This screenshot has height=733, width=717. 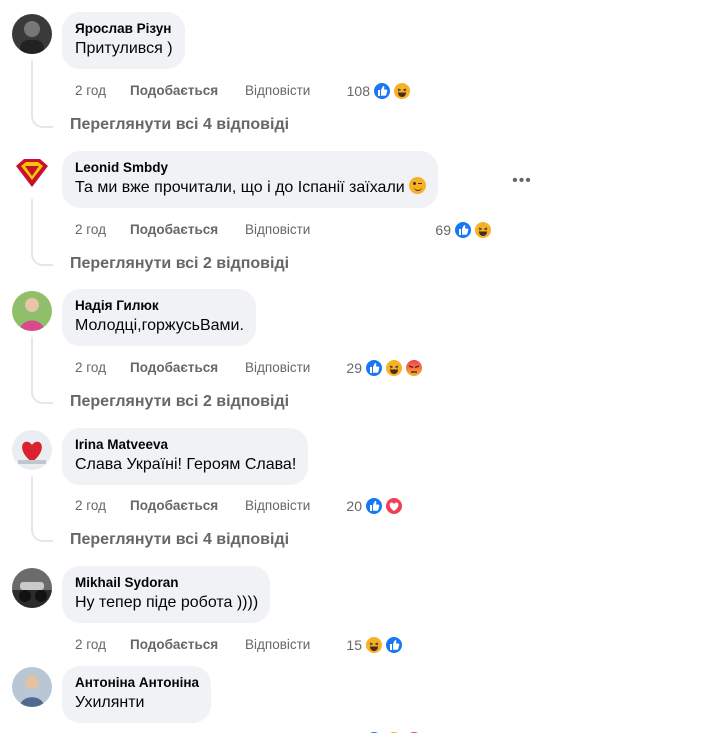 I want to click on comment-bubble: Надія Гилюк Молодці,горжусьВами., so click(x=159, y=317).